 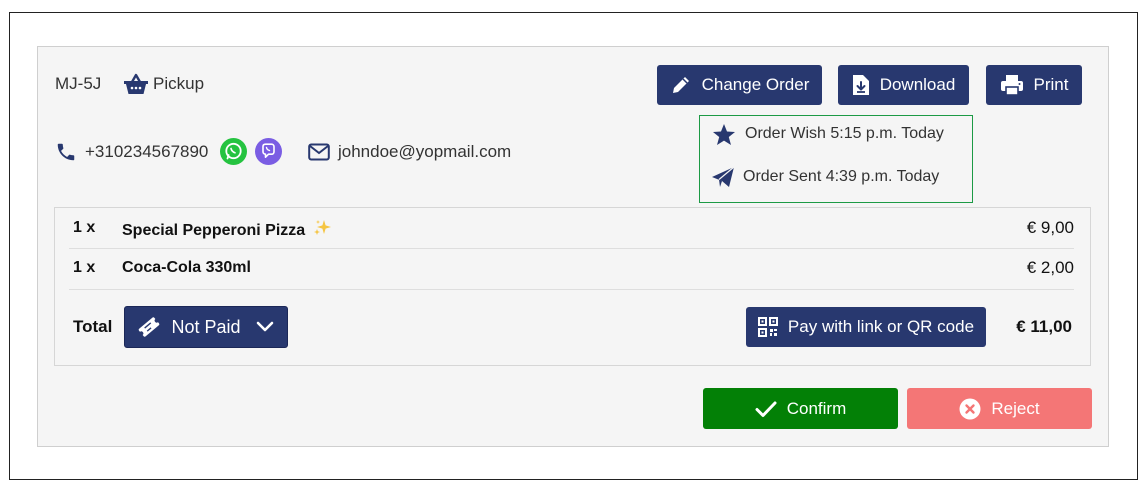 I want to click on mail-icon, so click(x=319, y=152).